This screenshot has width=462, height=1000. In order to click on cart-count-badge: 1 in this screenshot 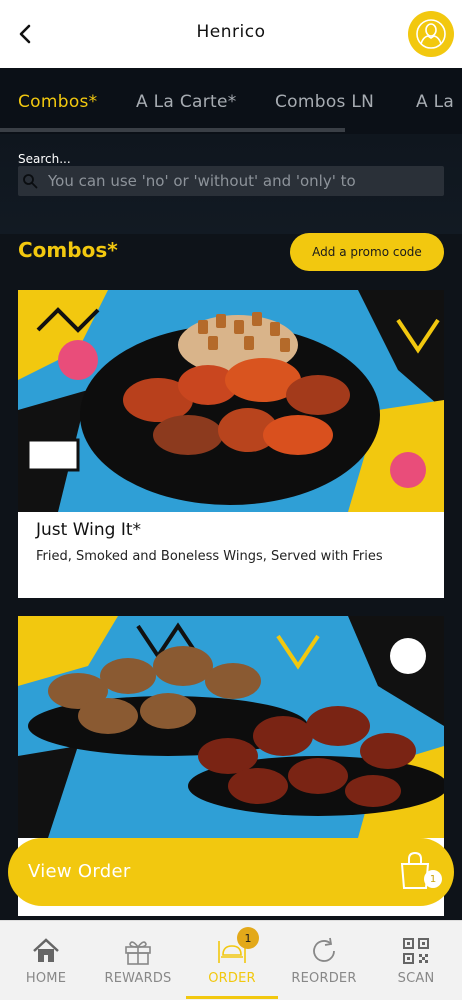, I will do `click(433, 879)`.